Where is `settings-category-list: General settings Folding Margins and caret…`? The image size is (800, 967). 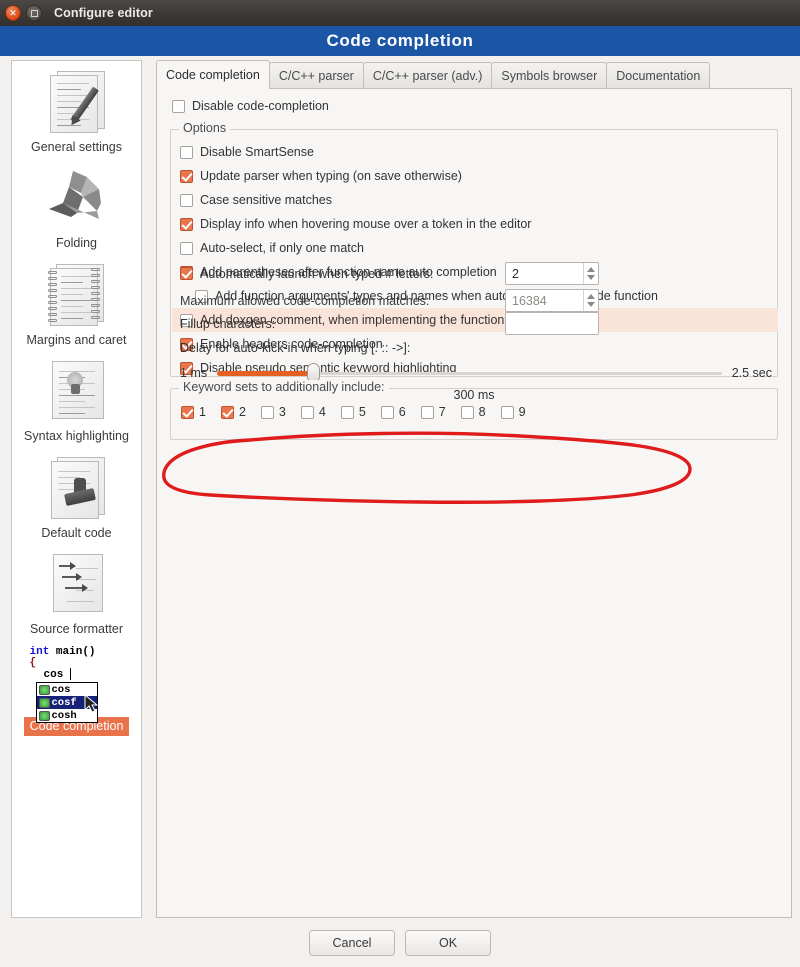
settings-category-list: General settings Folding Margins and caret… is located at coordinates (76, 489).